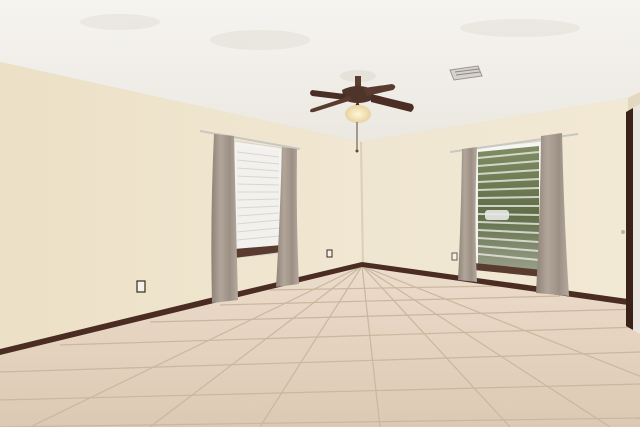 The height and width of the screenshot is (427, 640). I want to click on outlet-back, so click(454, 256).